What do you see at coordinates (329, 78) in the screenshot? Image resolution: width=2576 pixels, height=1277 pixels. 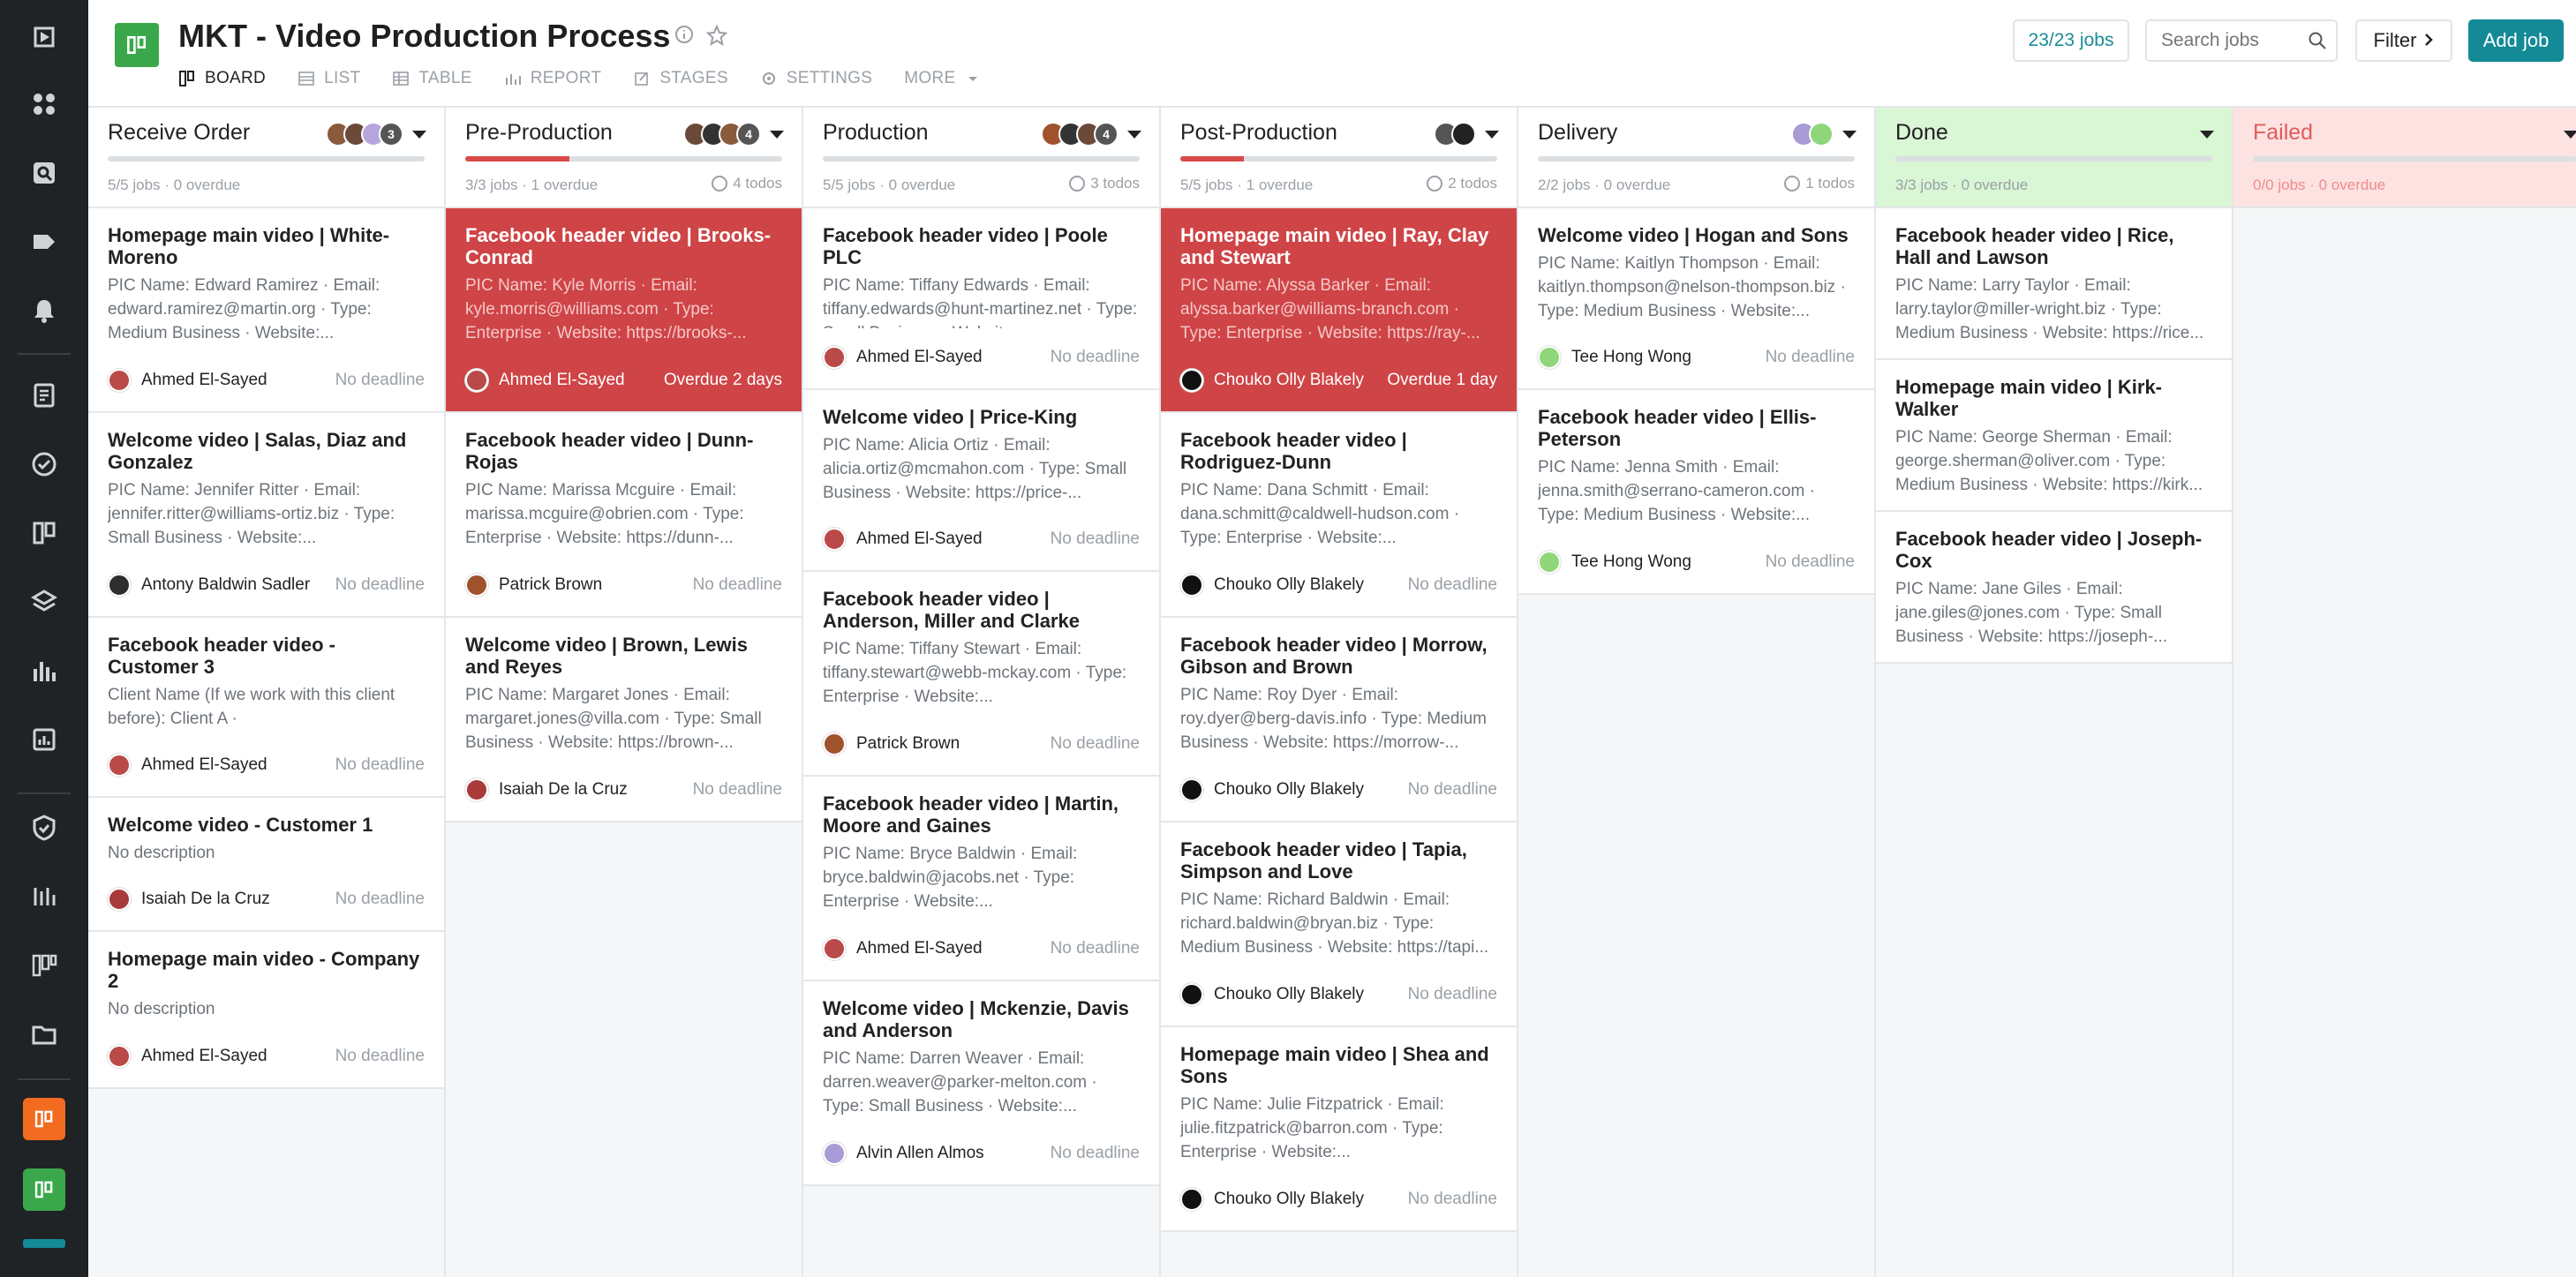 I see `tab-list: LIST` at bounding box center [329, 78].